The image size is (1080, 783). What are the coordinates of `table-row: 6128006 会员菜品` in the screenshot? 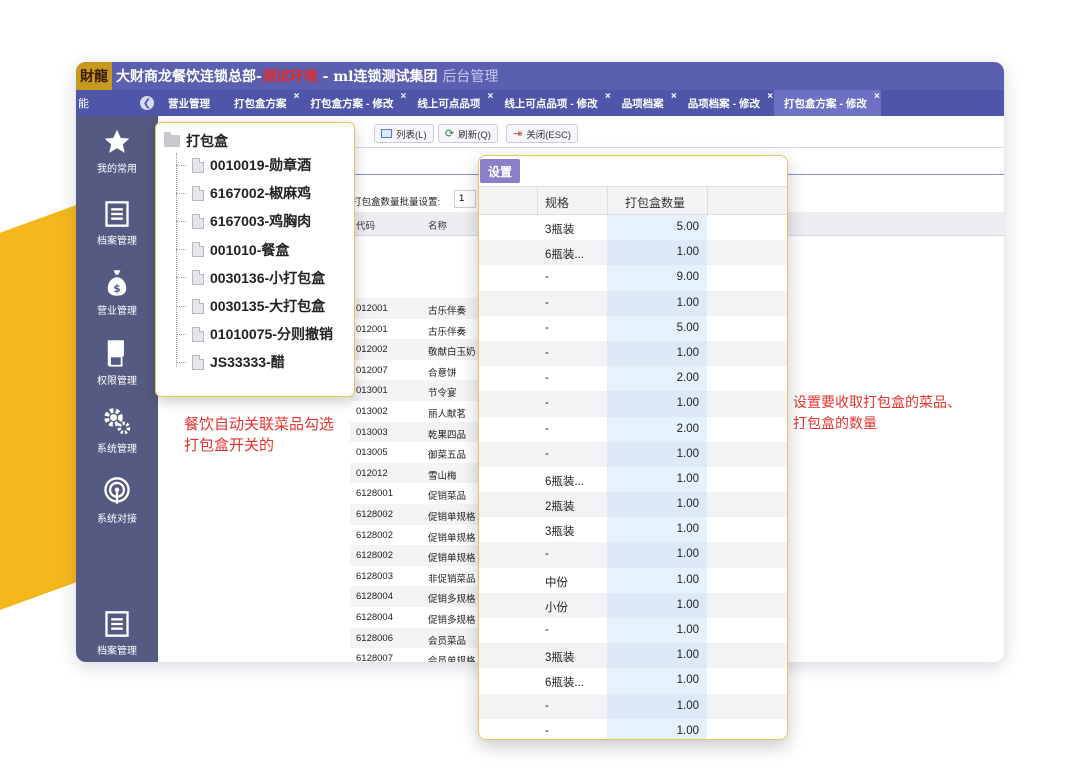 It's located at (420, 638).